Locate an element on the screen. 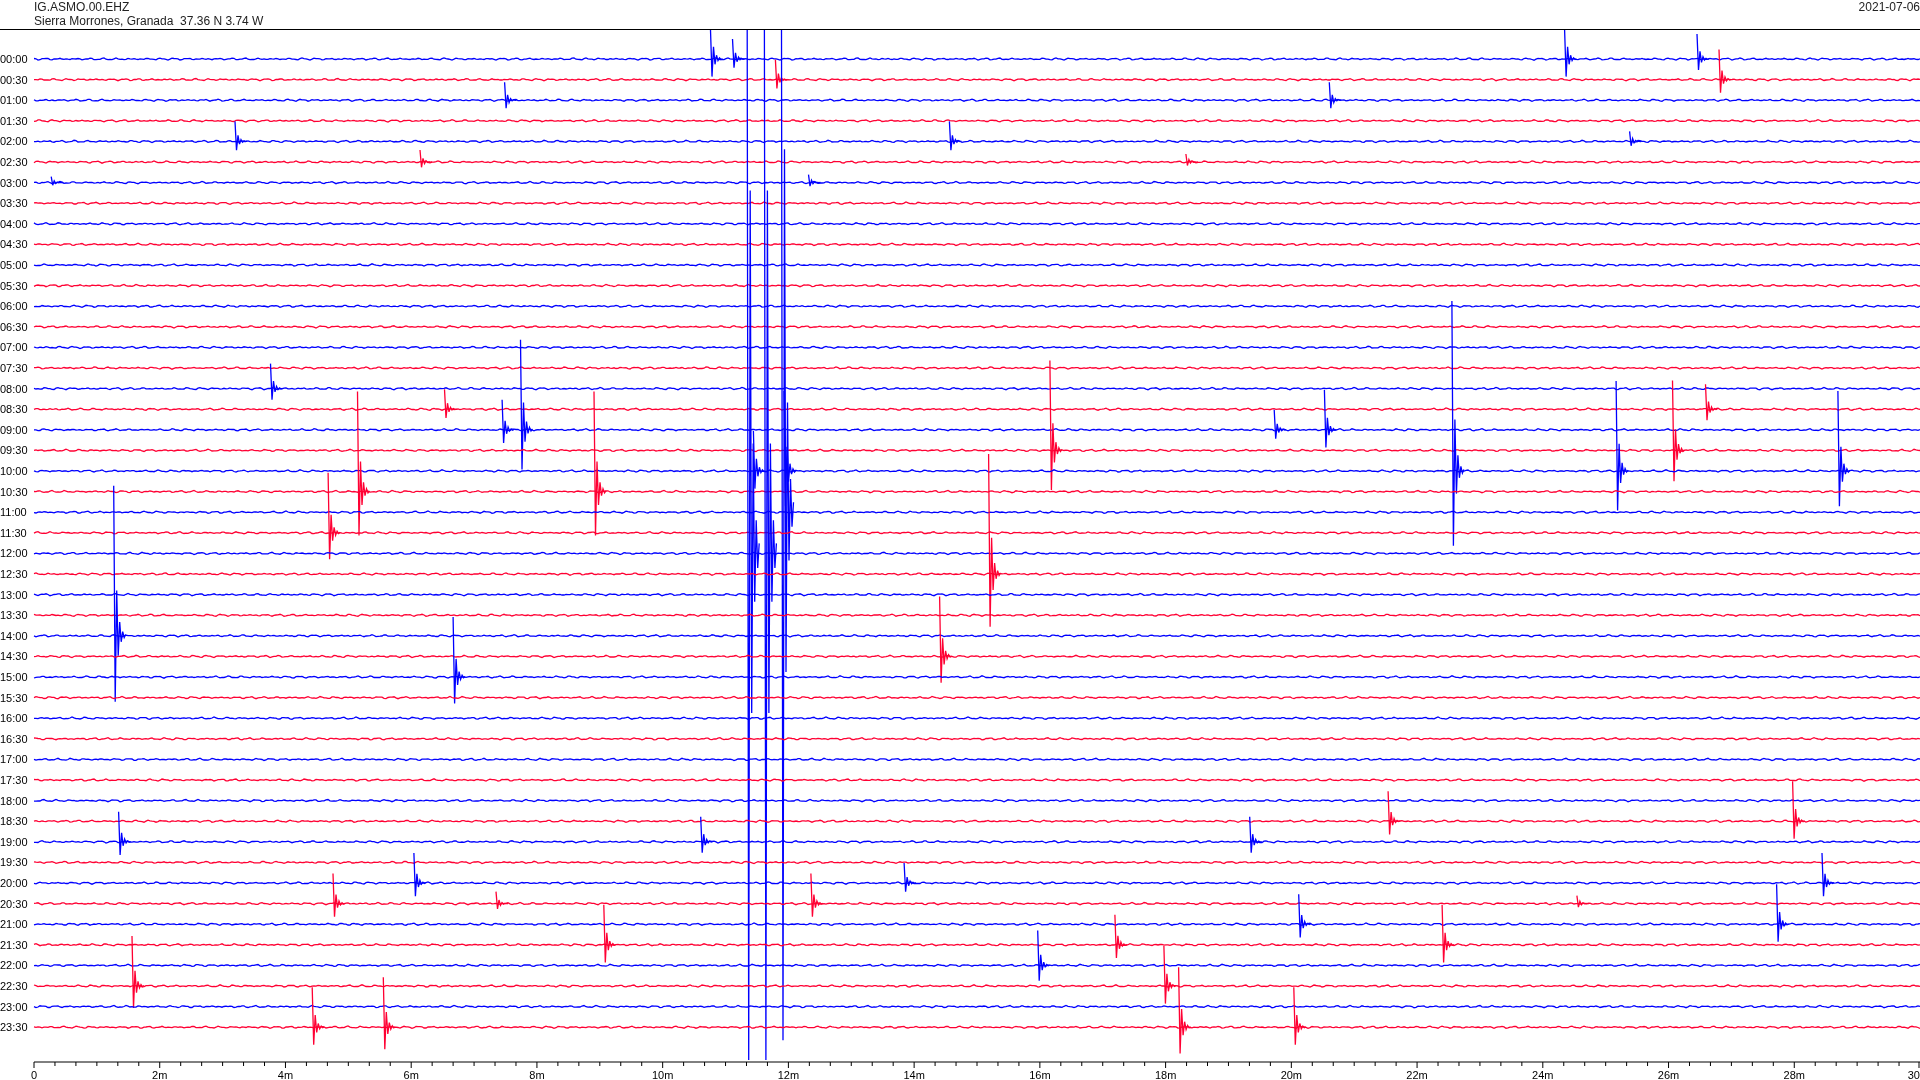  tick-label: 0 is located at coordinates (34, 1074).